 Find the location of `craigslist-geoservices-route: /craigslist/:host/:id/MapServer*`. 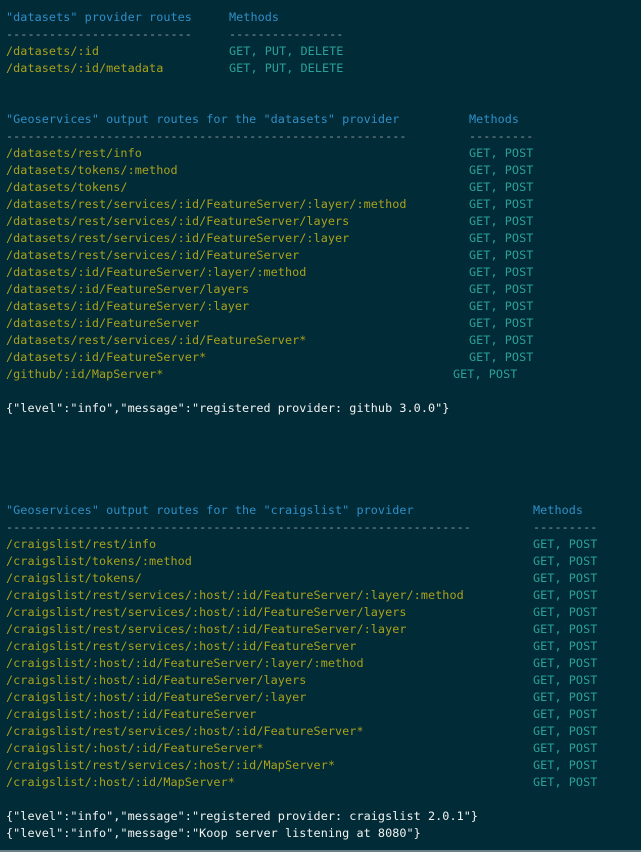

craigslist-geoservices-route: /craigslist/:host/:id/MapServer* is located at coordinates (120, 782).